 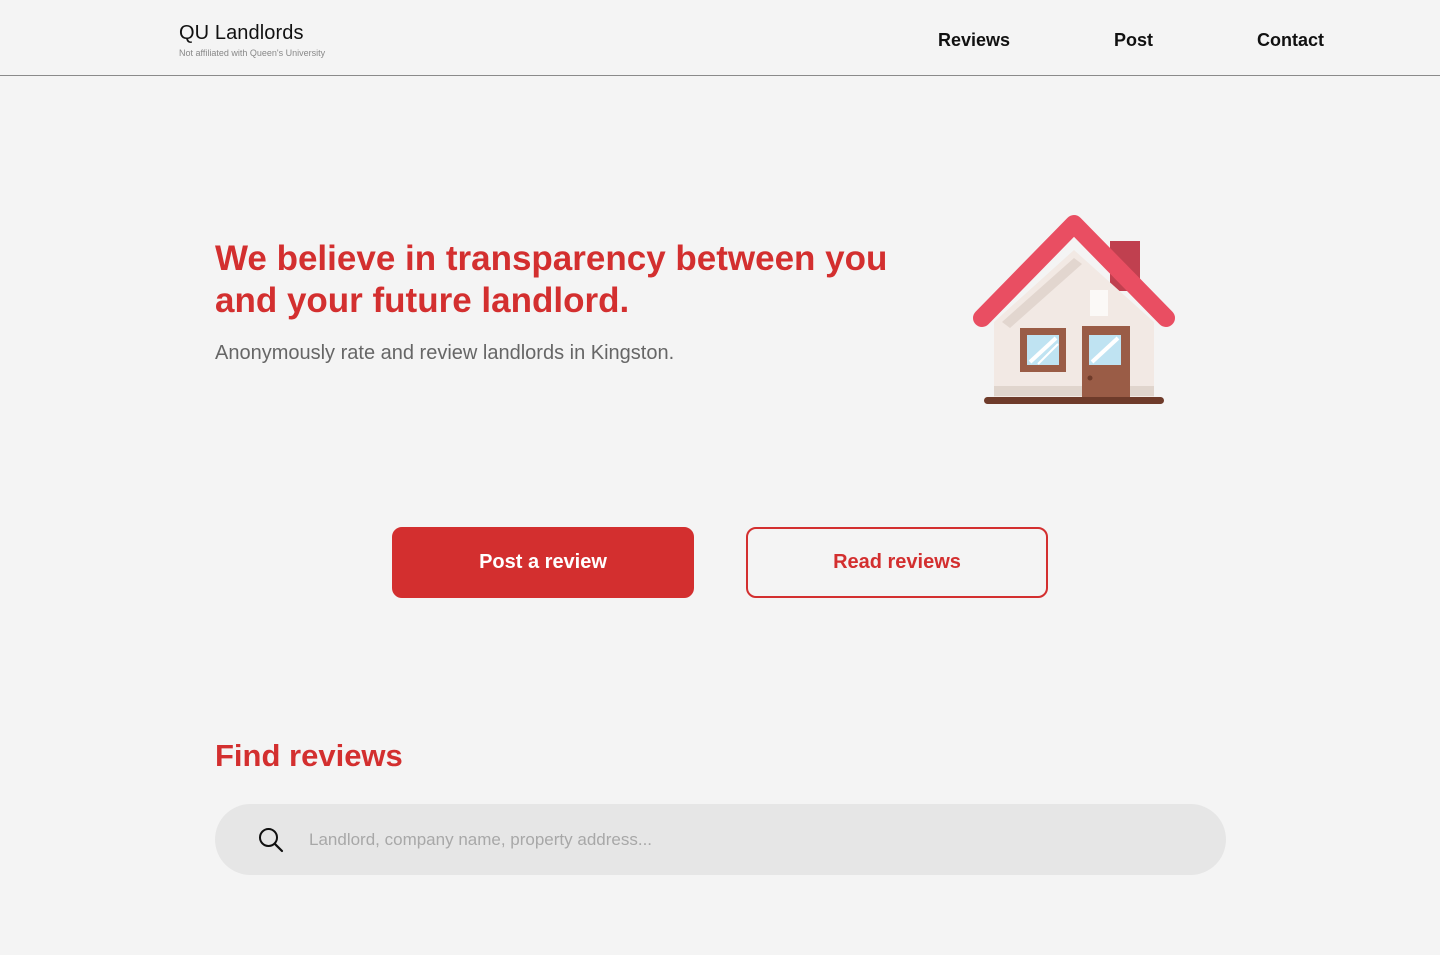 What do you see at coordinates (897, 562) in the screenshot?
I see `read-reviews-button: Read reviews` at bounding box center [897, 562].